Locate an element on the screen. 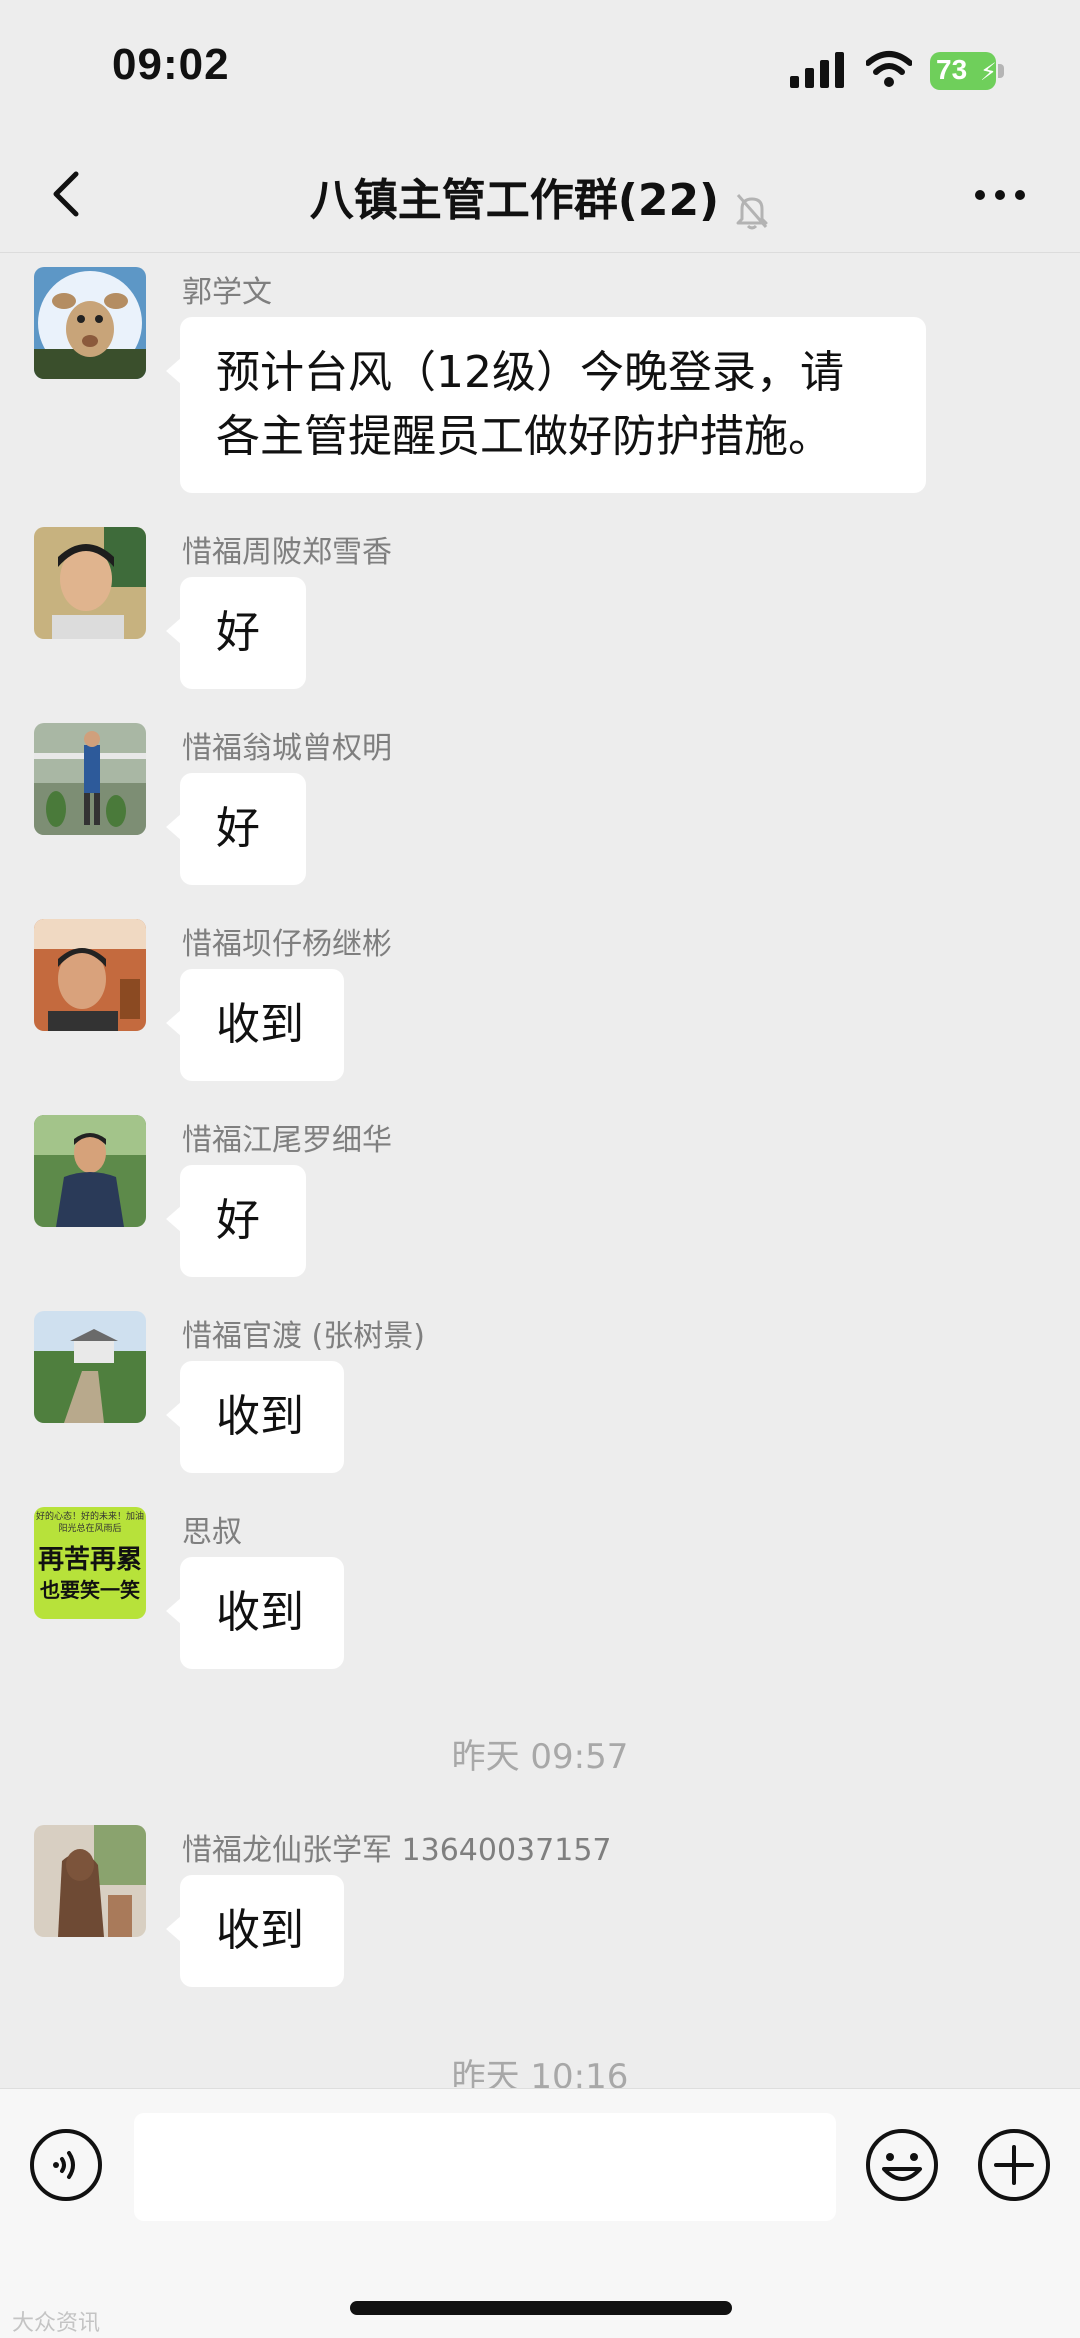  more-functions-button is located at coordinates (1014, 2165).